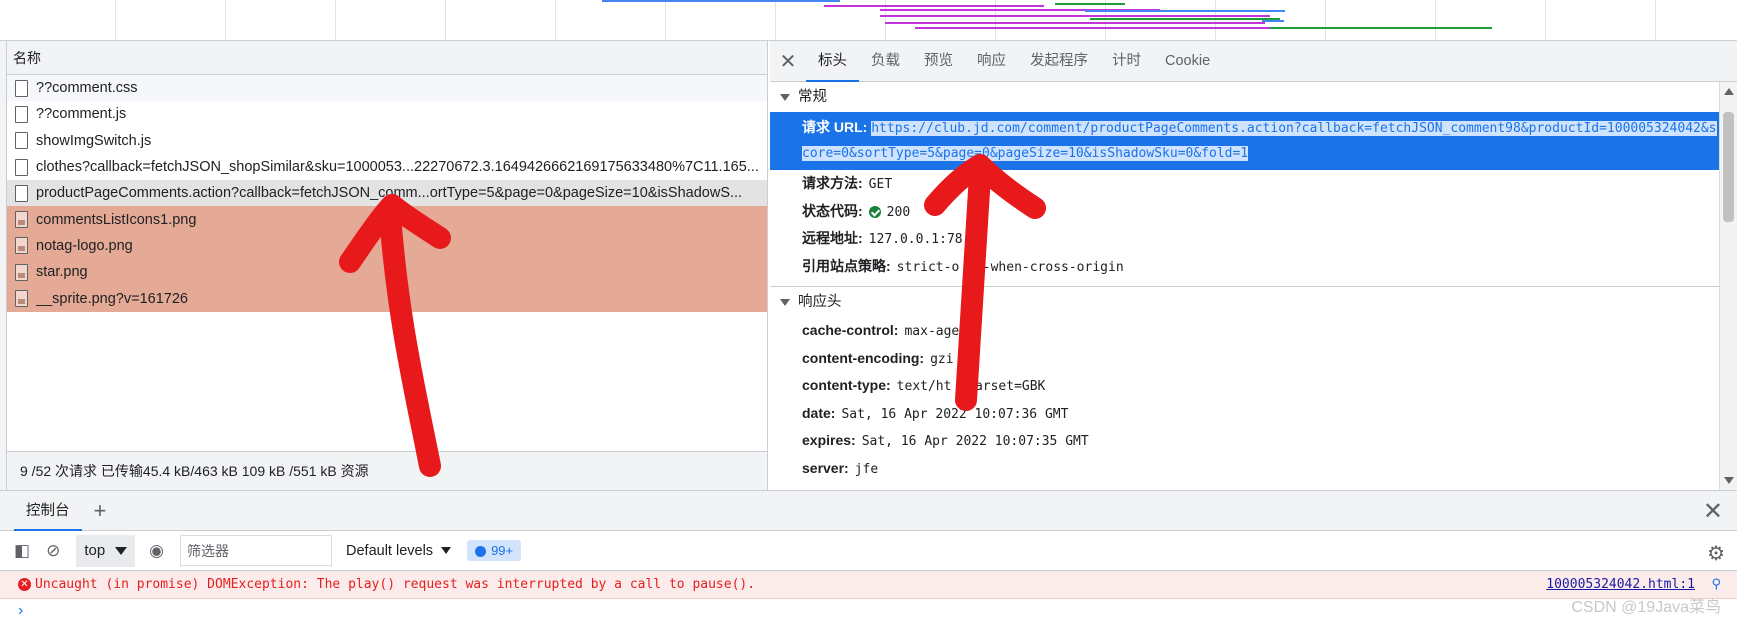 The image size is (1737, 623). Describe the element at coordinates (1253, 469) in the screenshot. I see `response-header-row: server: jfe` at that location.